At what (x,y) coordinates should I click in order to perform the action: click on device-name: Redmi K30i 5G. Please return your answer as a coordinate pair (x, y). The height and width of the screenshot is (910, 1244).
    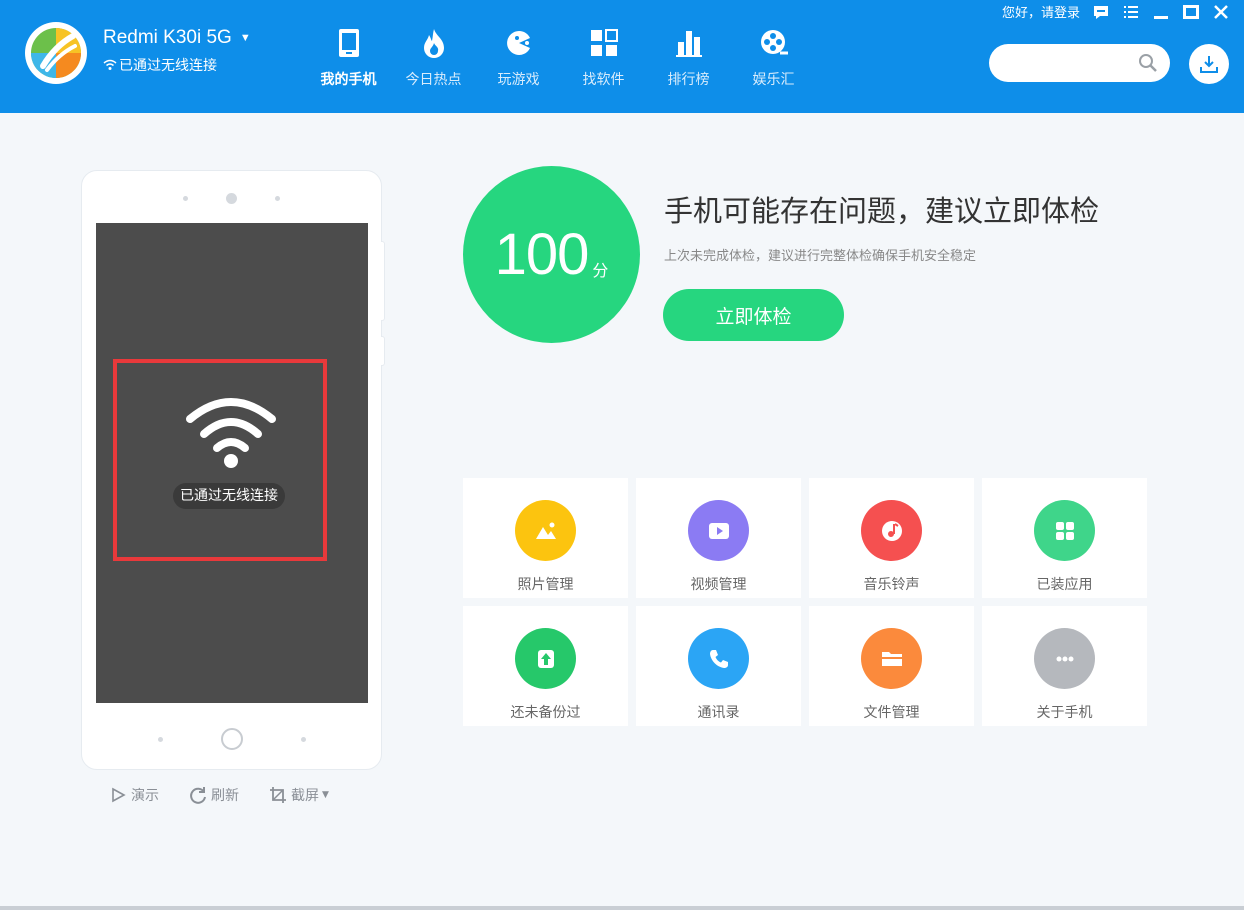
    Looking at the image, I should click on (167, 37).